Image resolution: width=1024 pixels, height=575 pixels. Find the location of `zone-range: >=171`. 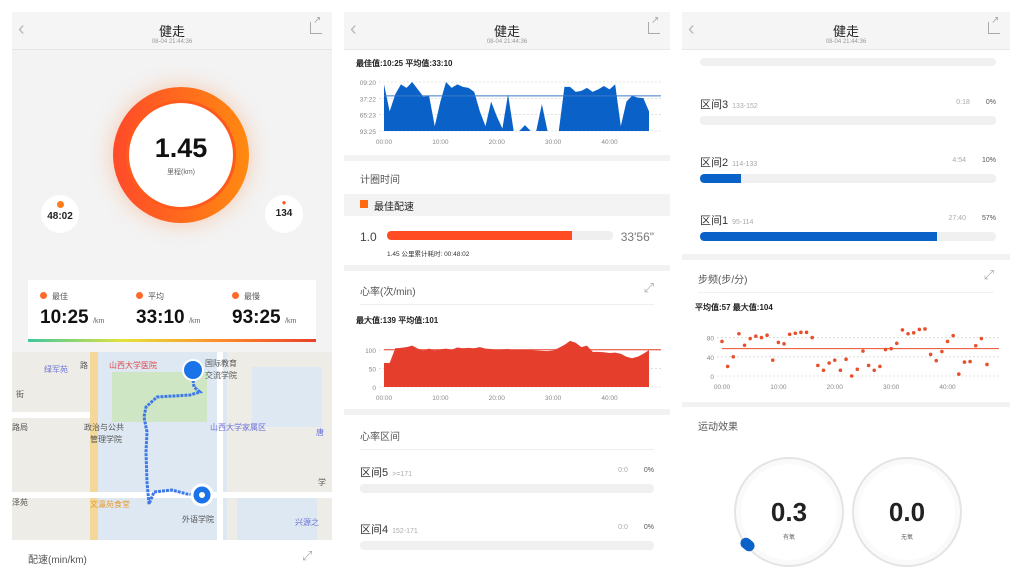

zone-range: >=171 is located at coordinates (402, 474).